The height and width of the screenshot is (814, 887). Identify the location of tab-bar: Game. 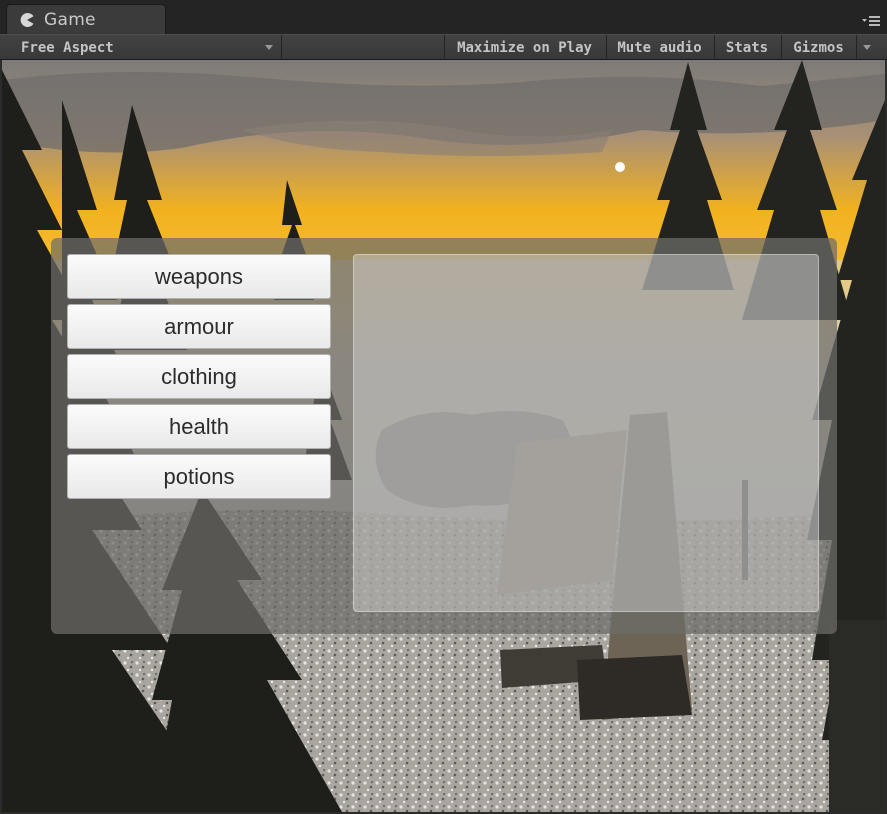
(443, 17).